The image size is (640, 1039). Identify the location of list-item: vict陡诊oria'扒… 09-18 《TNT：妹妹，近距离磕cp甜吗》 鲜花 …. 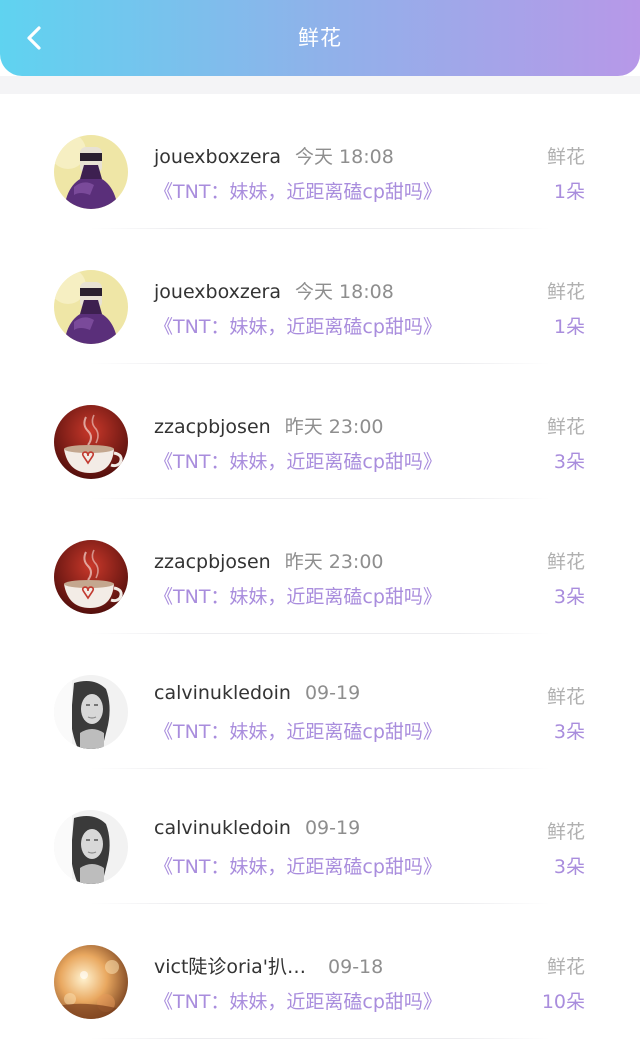
(320, 971).